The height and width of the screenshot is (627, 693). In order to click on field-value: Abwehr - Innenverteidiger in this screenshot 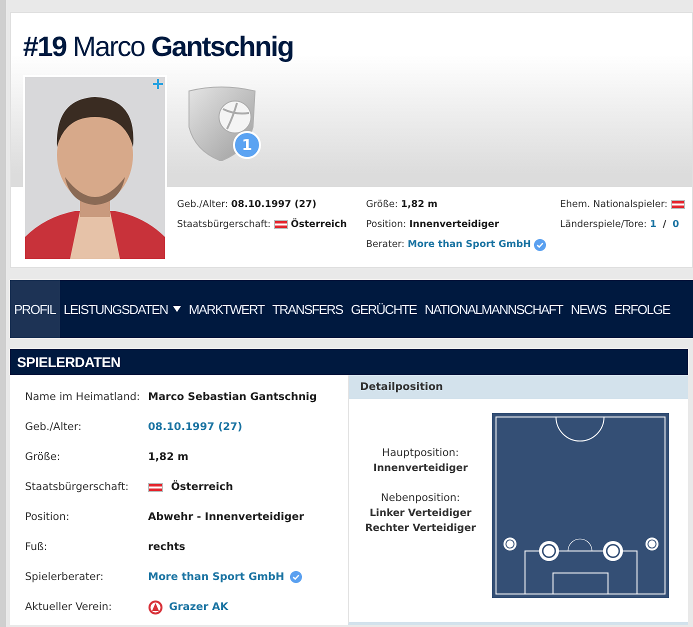, I will do `click(226, 517)`.